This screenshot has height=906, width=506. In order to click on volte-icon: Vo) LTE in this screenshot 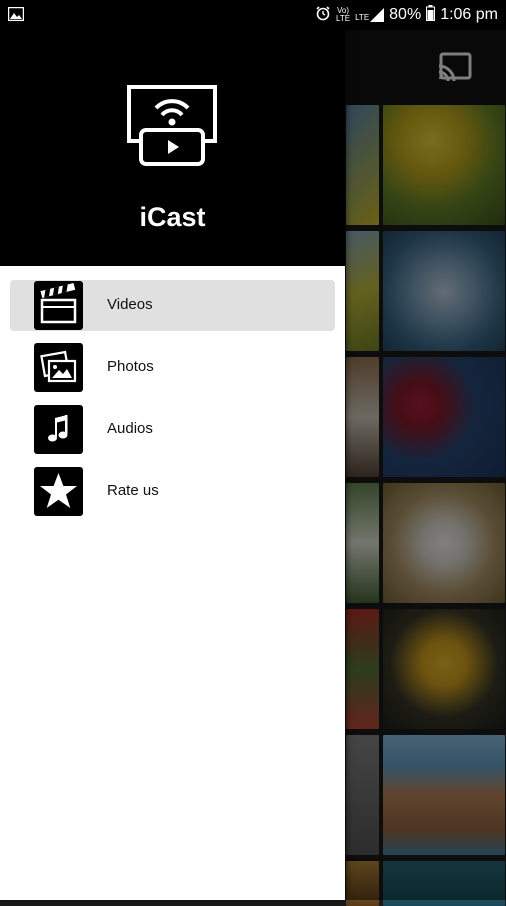, I will do `click(343, 15)`.